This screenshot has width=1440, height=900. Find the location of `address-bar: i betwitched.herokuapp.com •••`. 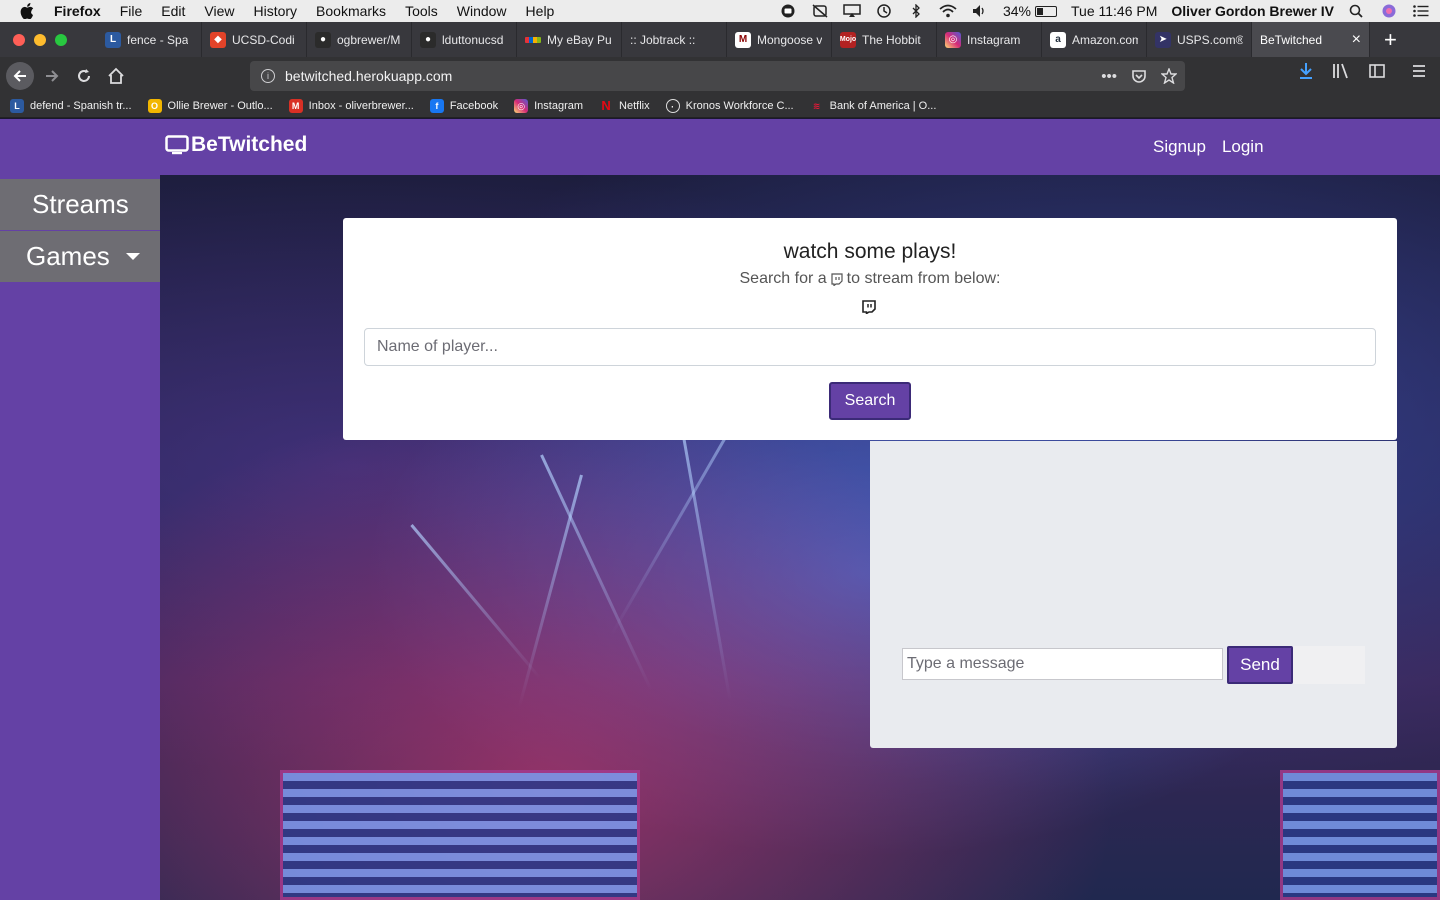

address-bar: i betwitched.herokuapp.com ••• is located at coordinates (717, 76).